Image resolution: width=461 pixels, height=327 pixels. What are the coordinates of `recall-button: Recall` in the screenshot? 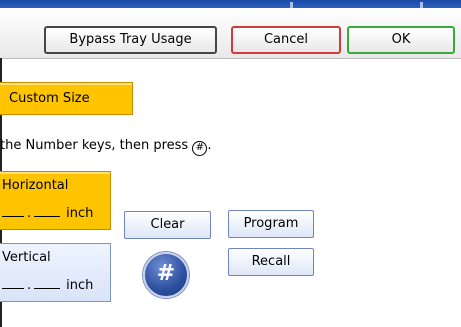 It's located at (271, 262).